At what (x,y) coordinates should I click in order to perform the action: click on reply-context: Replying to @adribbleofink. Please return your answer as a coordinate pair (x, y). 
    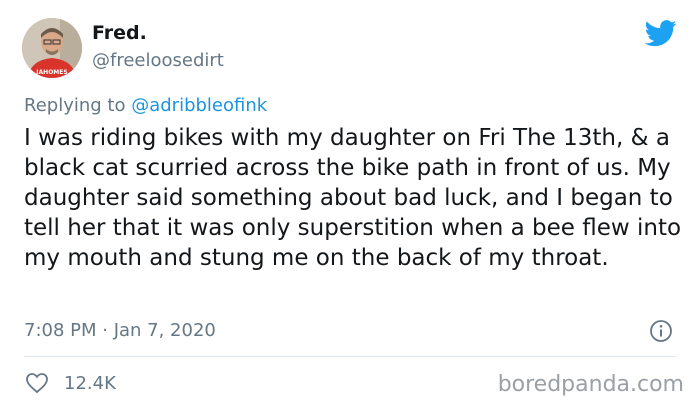
    Looking at the image, I should click on (145, 105).